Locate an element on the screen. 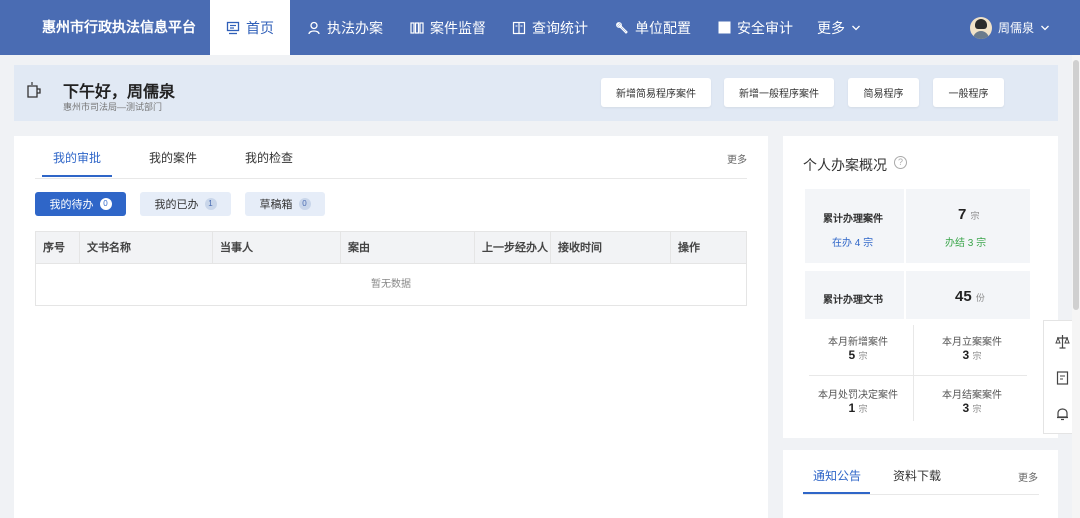  user-name: 周儒泉 is located at coordinates (1015, 28).